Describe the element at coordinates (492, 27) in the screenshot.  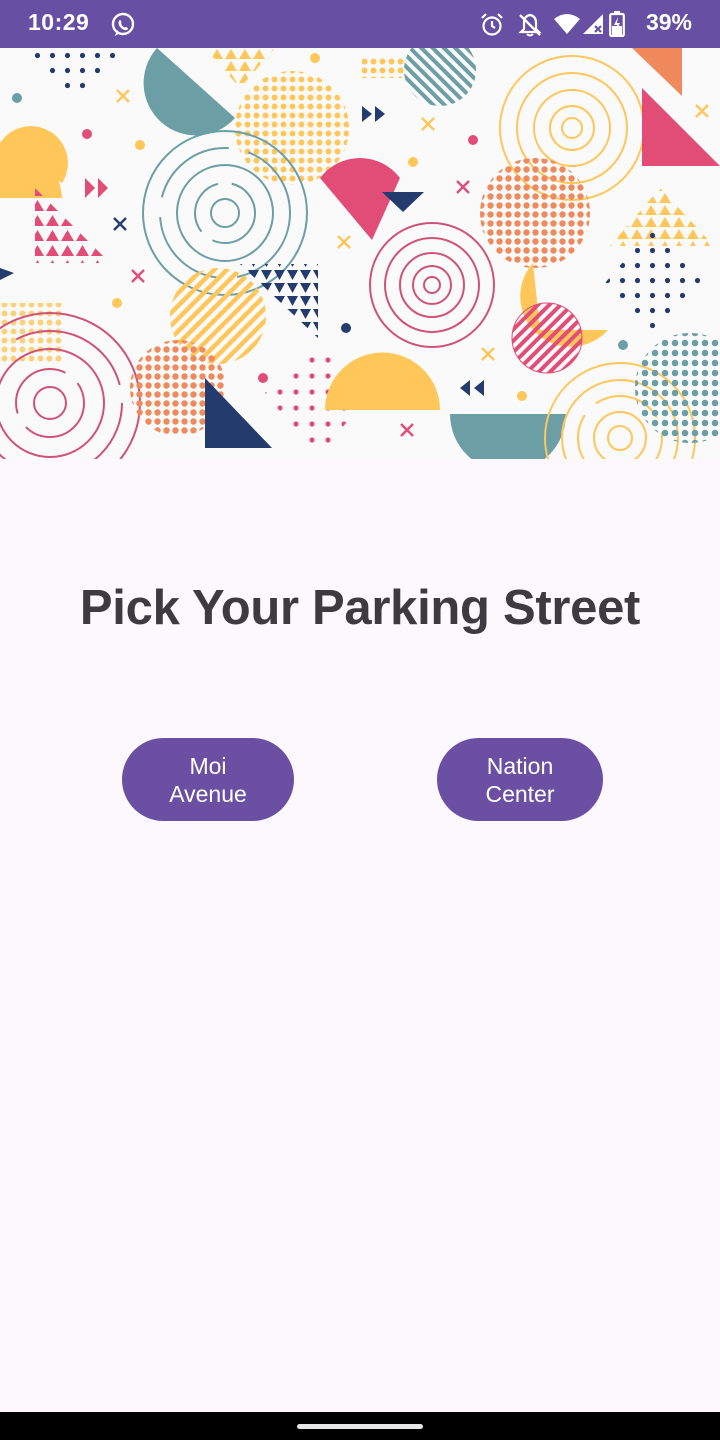
I see `alarm-icon` at that location.